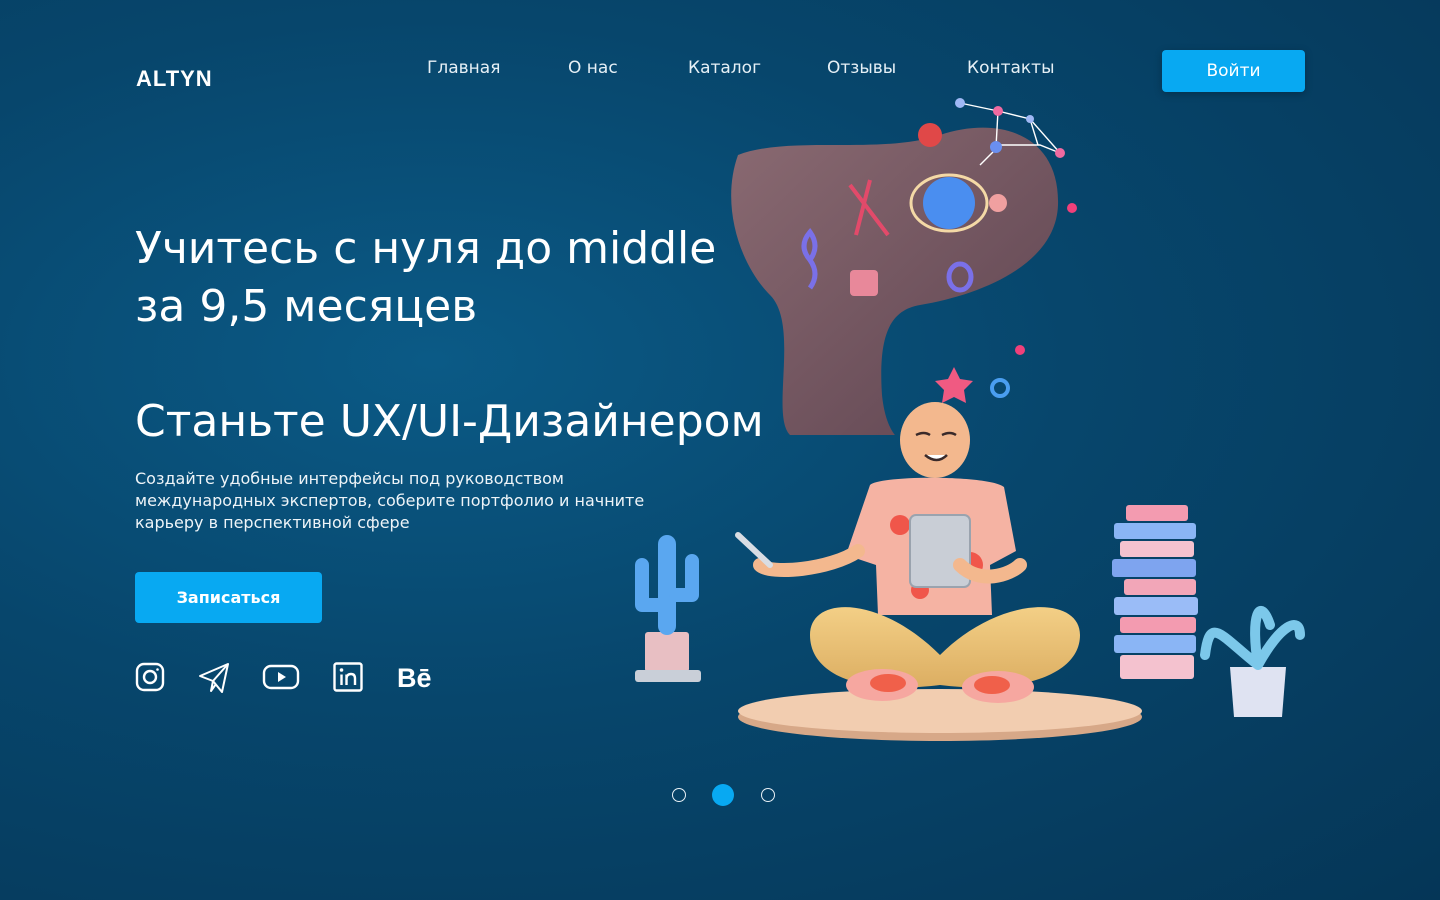  Describe the element at coordinates (940, 551) in the screenshot. I see `tablet-shape` at that location.